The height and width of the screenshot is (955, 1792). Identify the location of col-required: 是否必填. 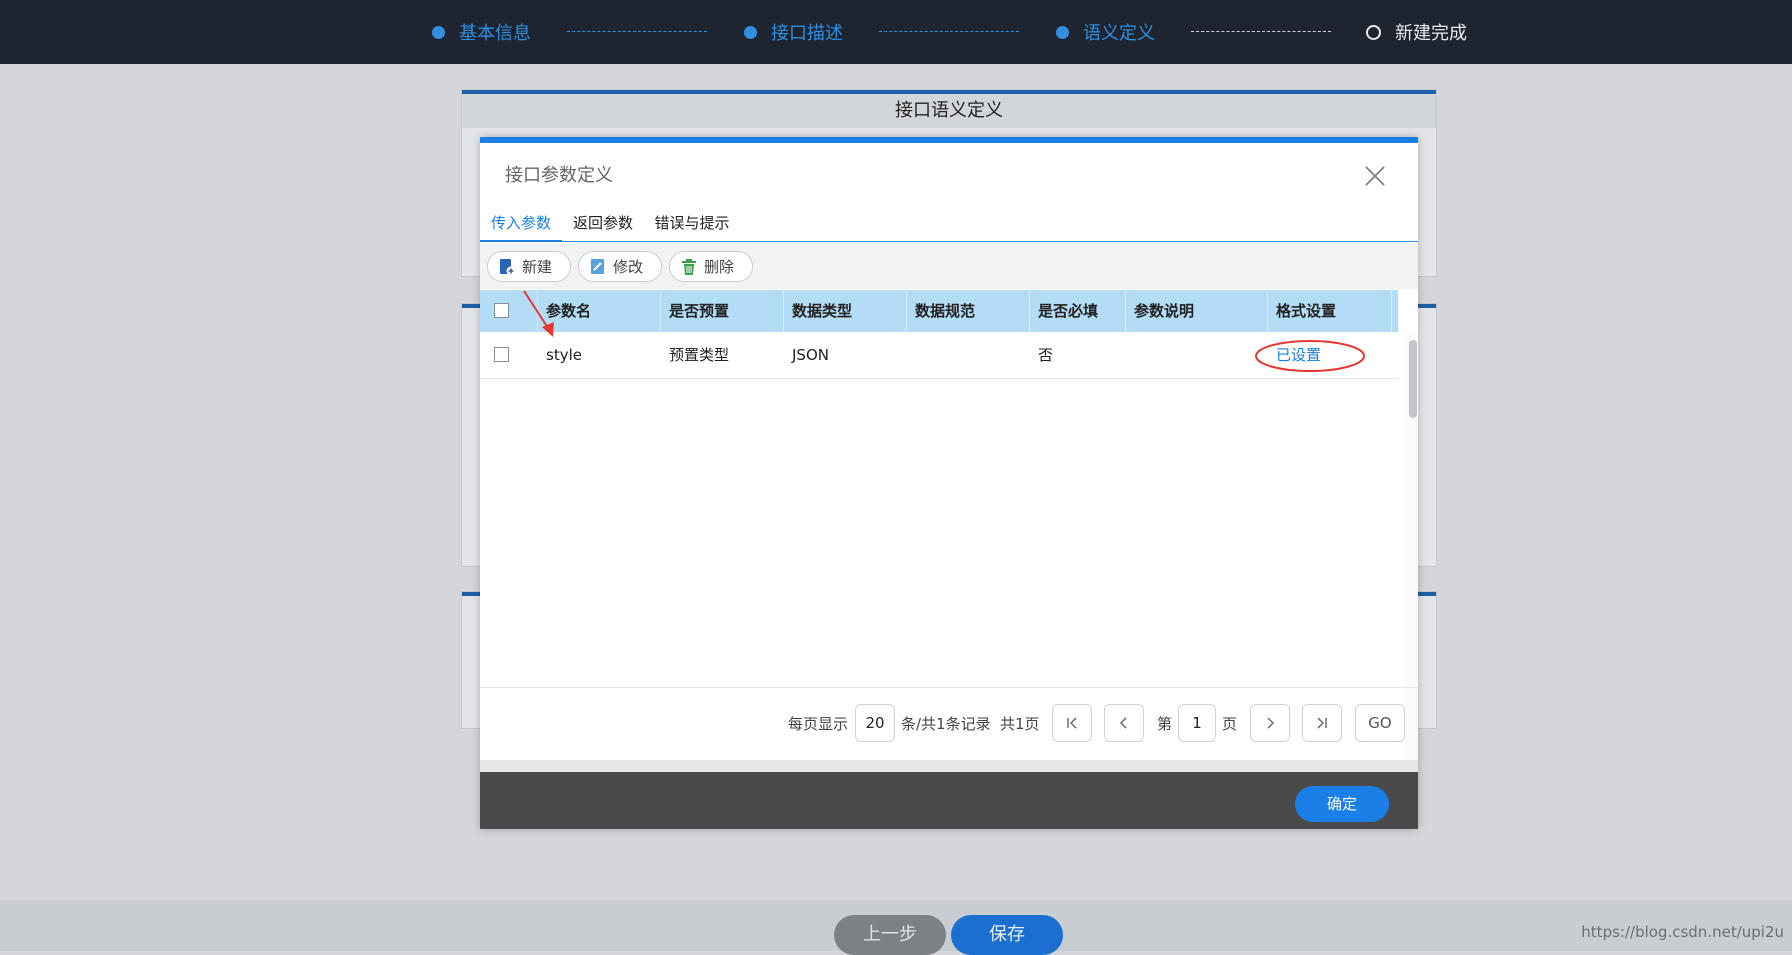
(1078, 311).